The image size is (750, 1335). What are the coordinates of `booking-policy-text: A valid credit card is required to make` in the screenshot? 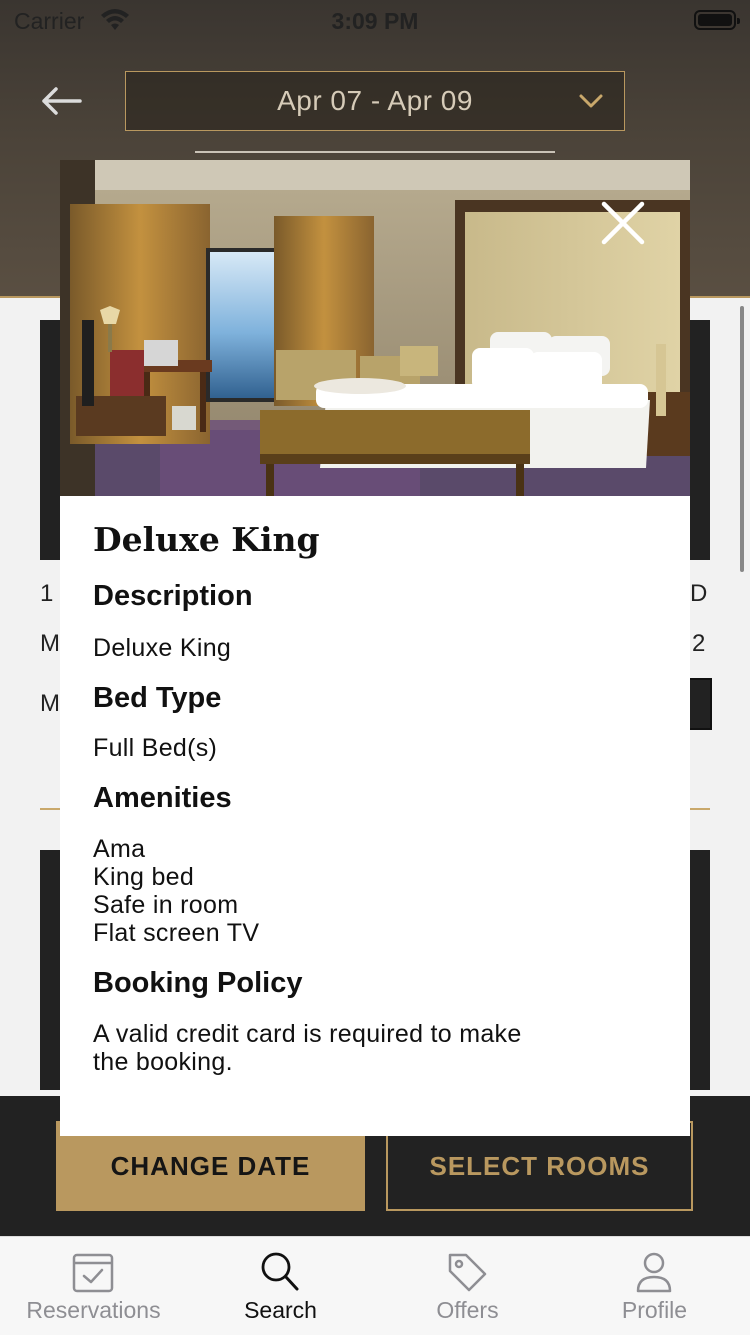 It's located at (307, 1034).